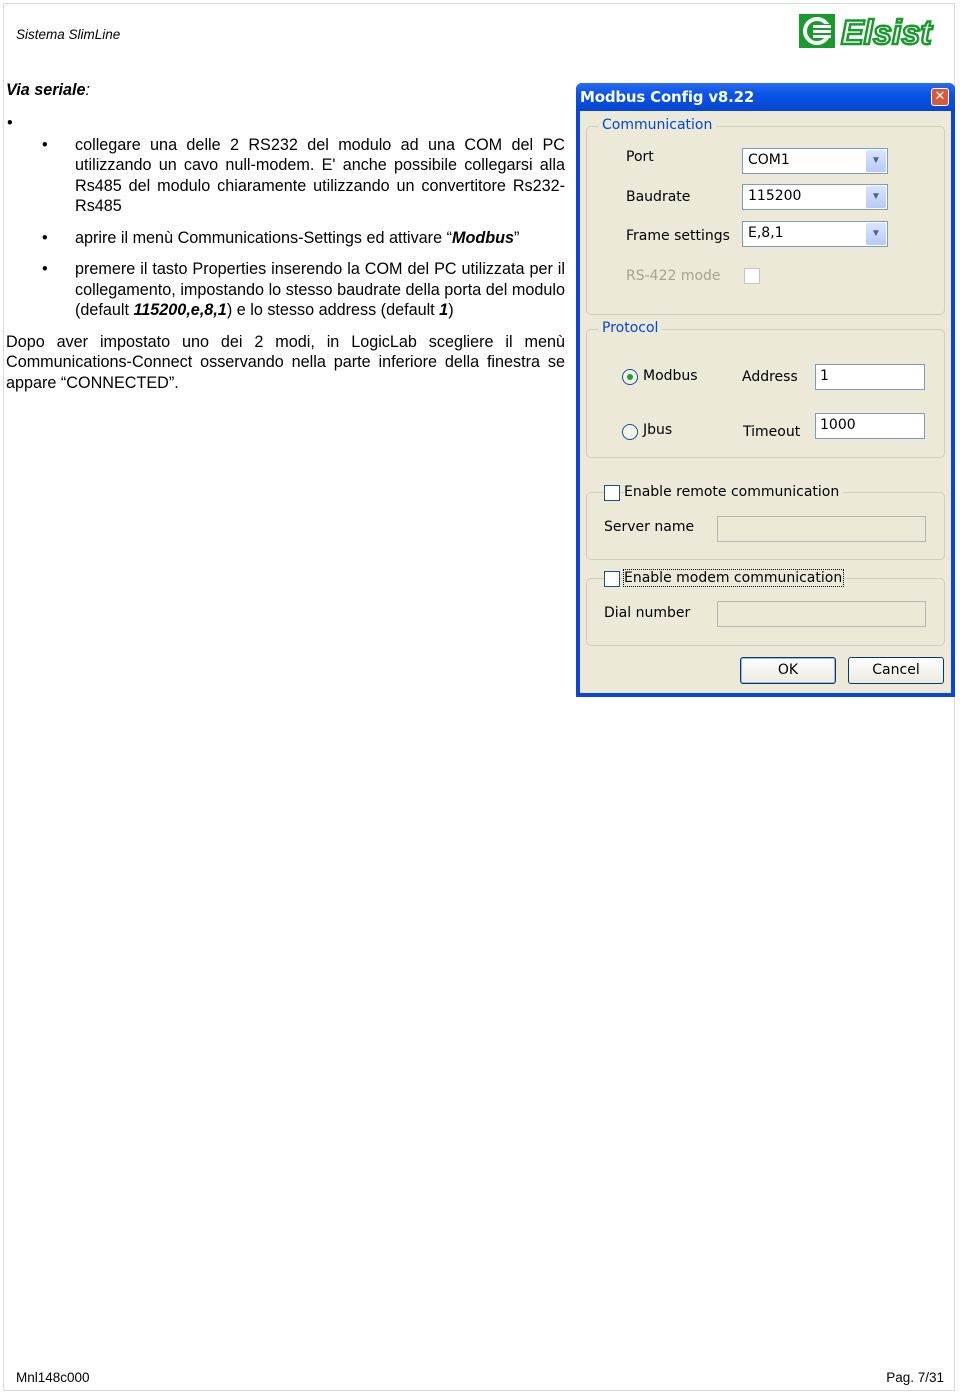 This screenshot has width=960, height=1395. Describe the element at coordinates (733, 578) in the screenshot. I see `enable-modem-label: Enable modem communication` at that location.